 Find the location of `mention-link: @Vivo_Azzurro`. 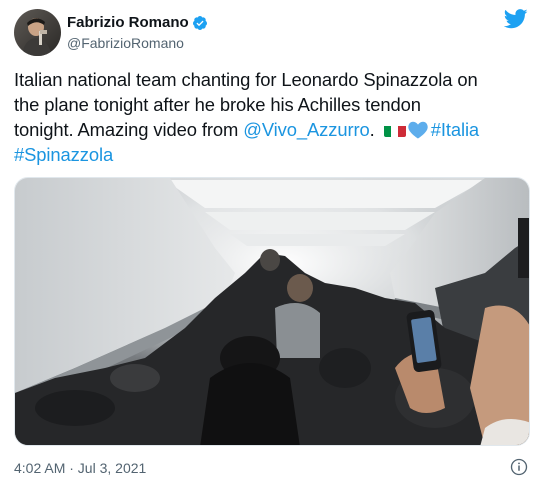

mention-link: @Vivo_Azzurro is located at coordinates (306, 129).